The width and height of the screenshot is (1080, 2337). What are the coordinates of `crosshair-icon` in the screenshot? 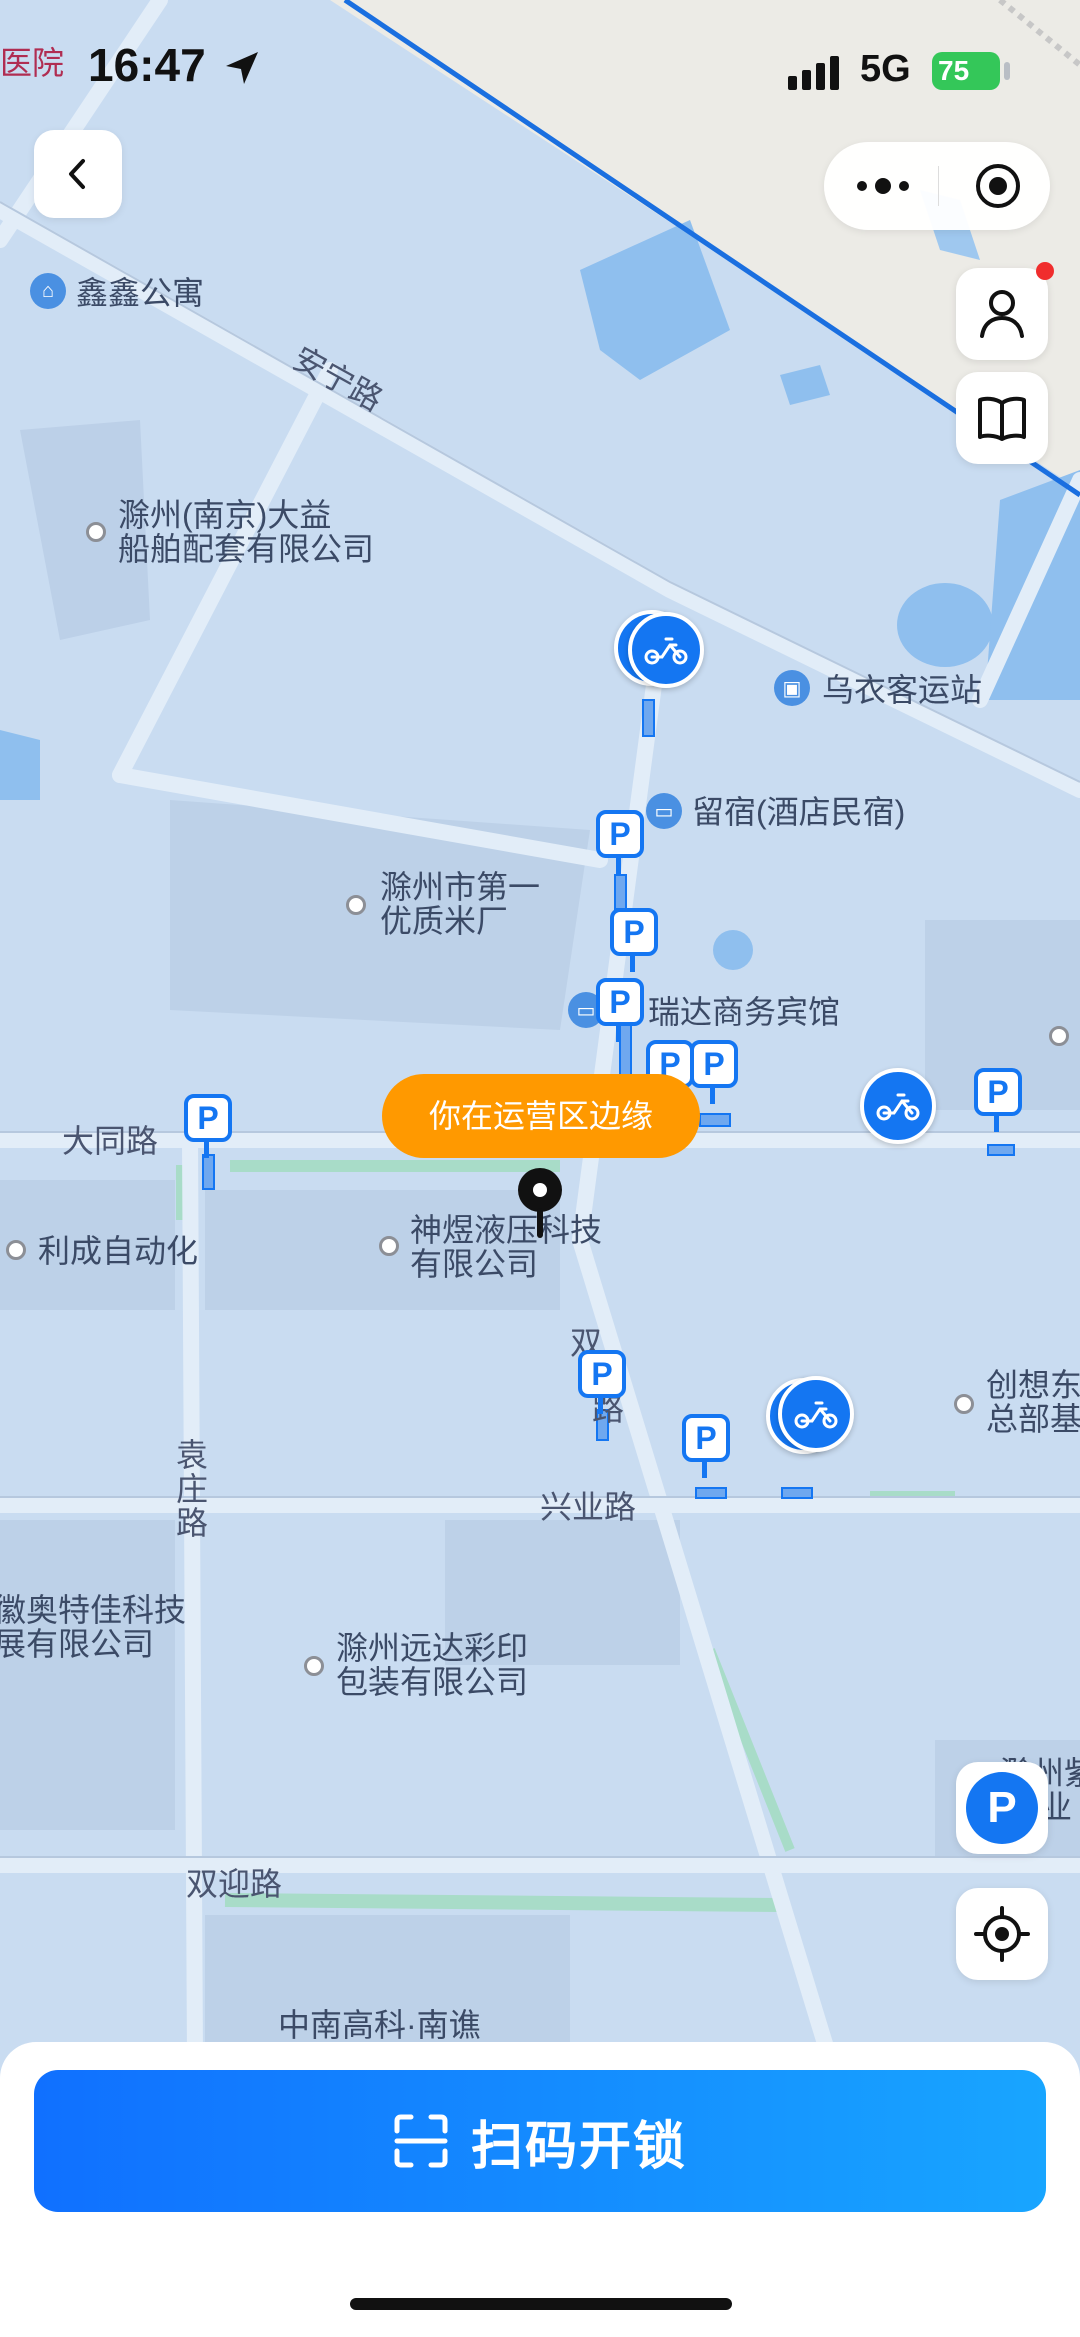 It's located at (1002, 1934).